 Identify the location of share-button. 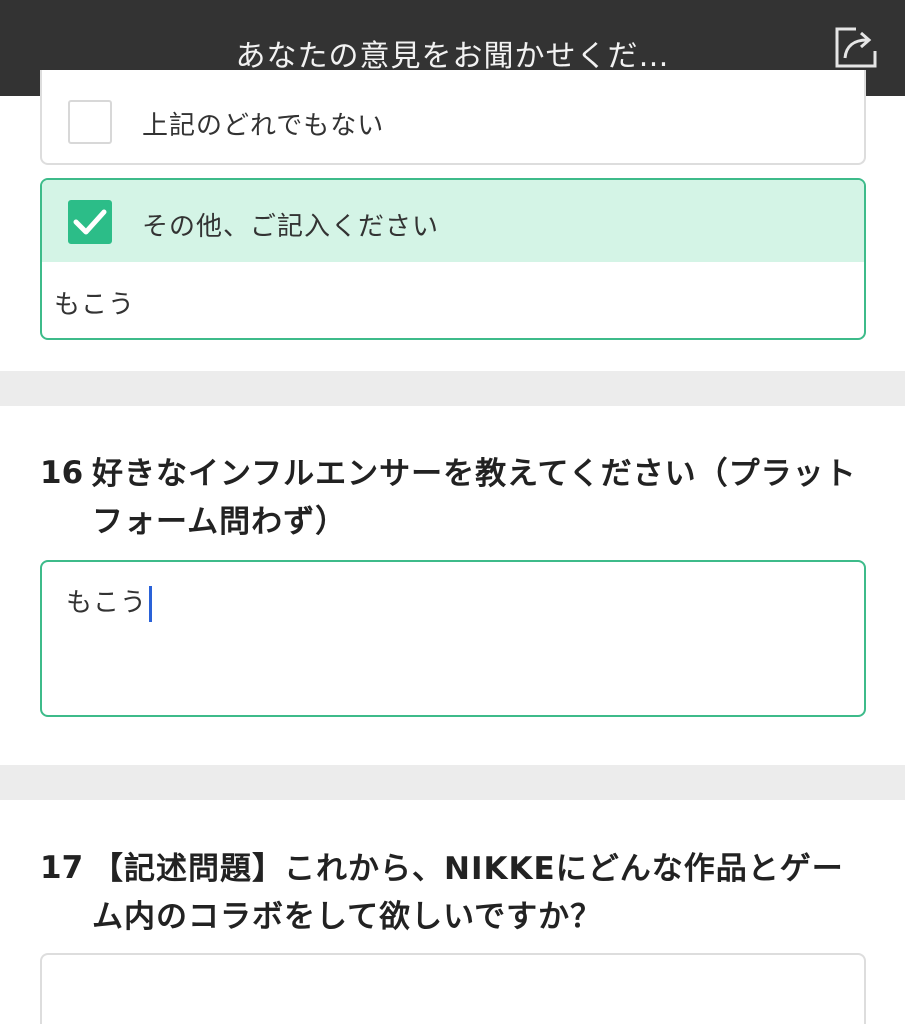
(856, 48).